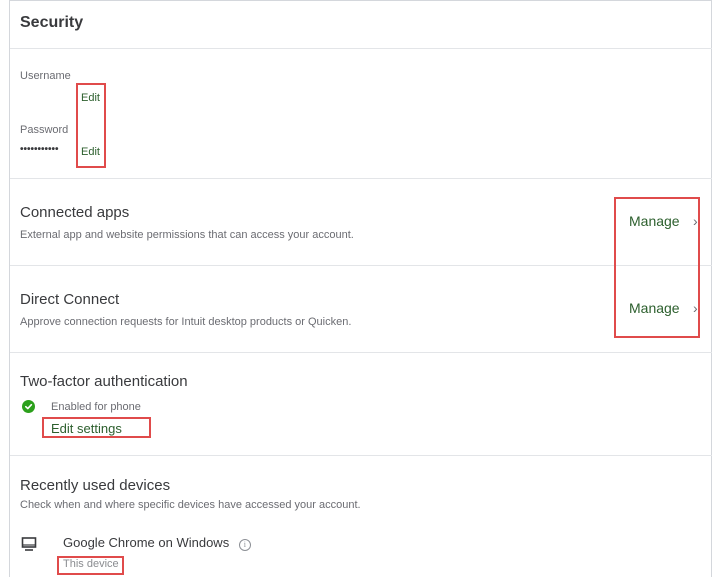 This screenshot has width=716, height=577. I want to click on connected-apps-title: Connected apps, so click(75, 212).